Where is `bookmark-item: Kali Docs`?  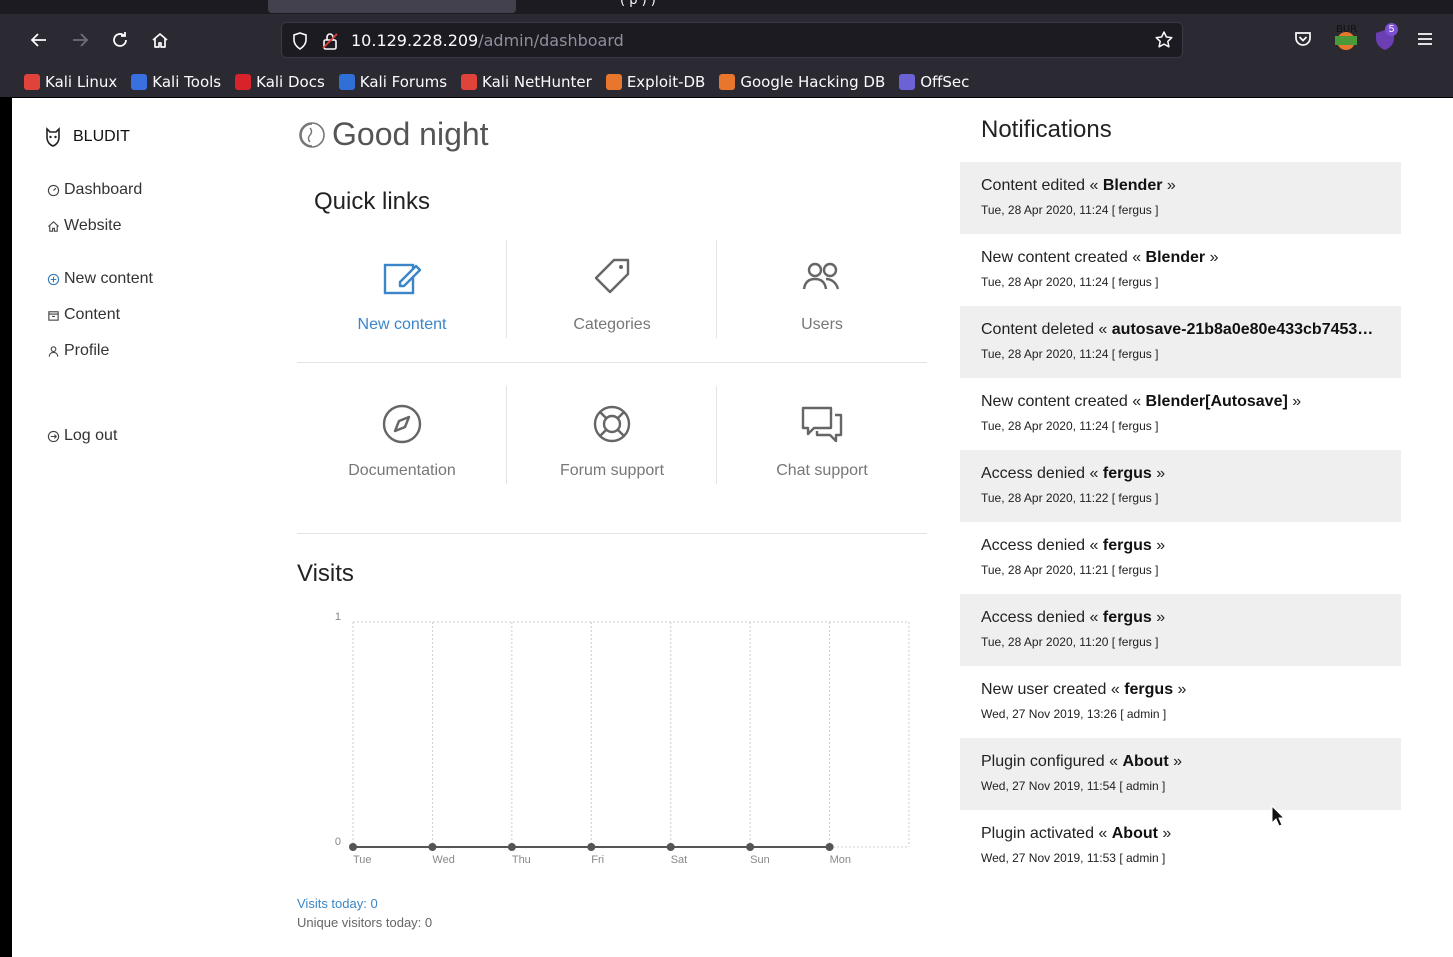
bookmark-item: Kali Docs is located at coordinates (280, 82).